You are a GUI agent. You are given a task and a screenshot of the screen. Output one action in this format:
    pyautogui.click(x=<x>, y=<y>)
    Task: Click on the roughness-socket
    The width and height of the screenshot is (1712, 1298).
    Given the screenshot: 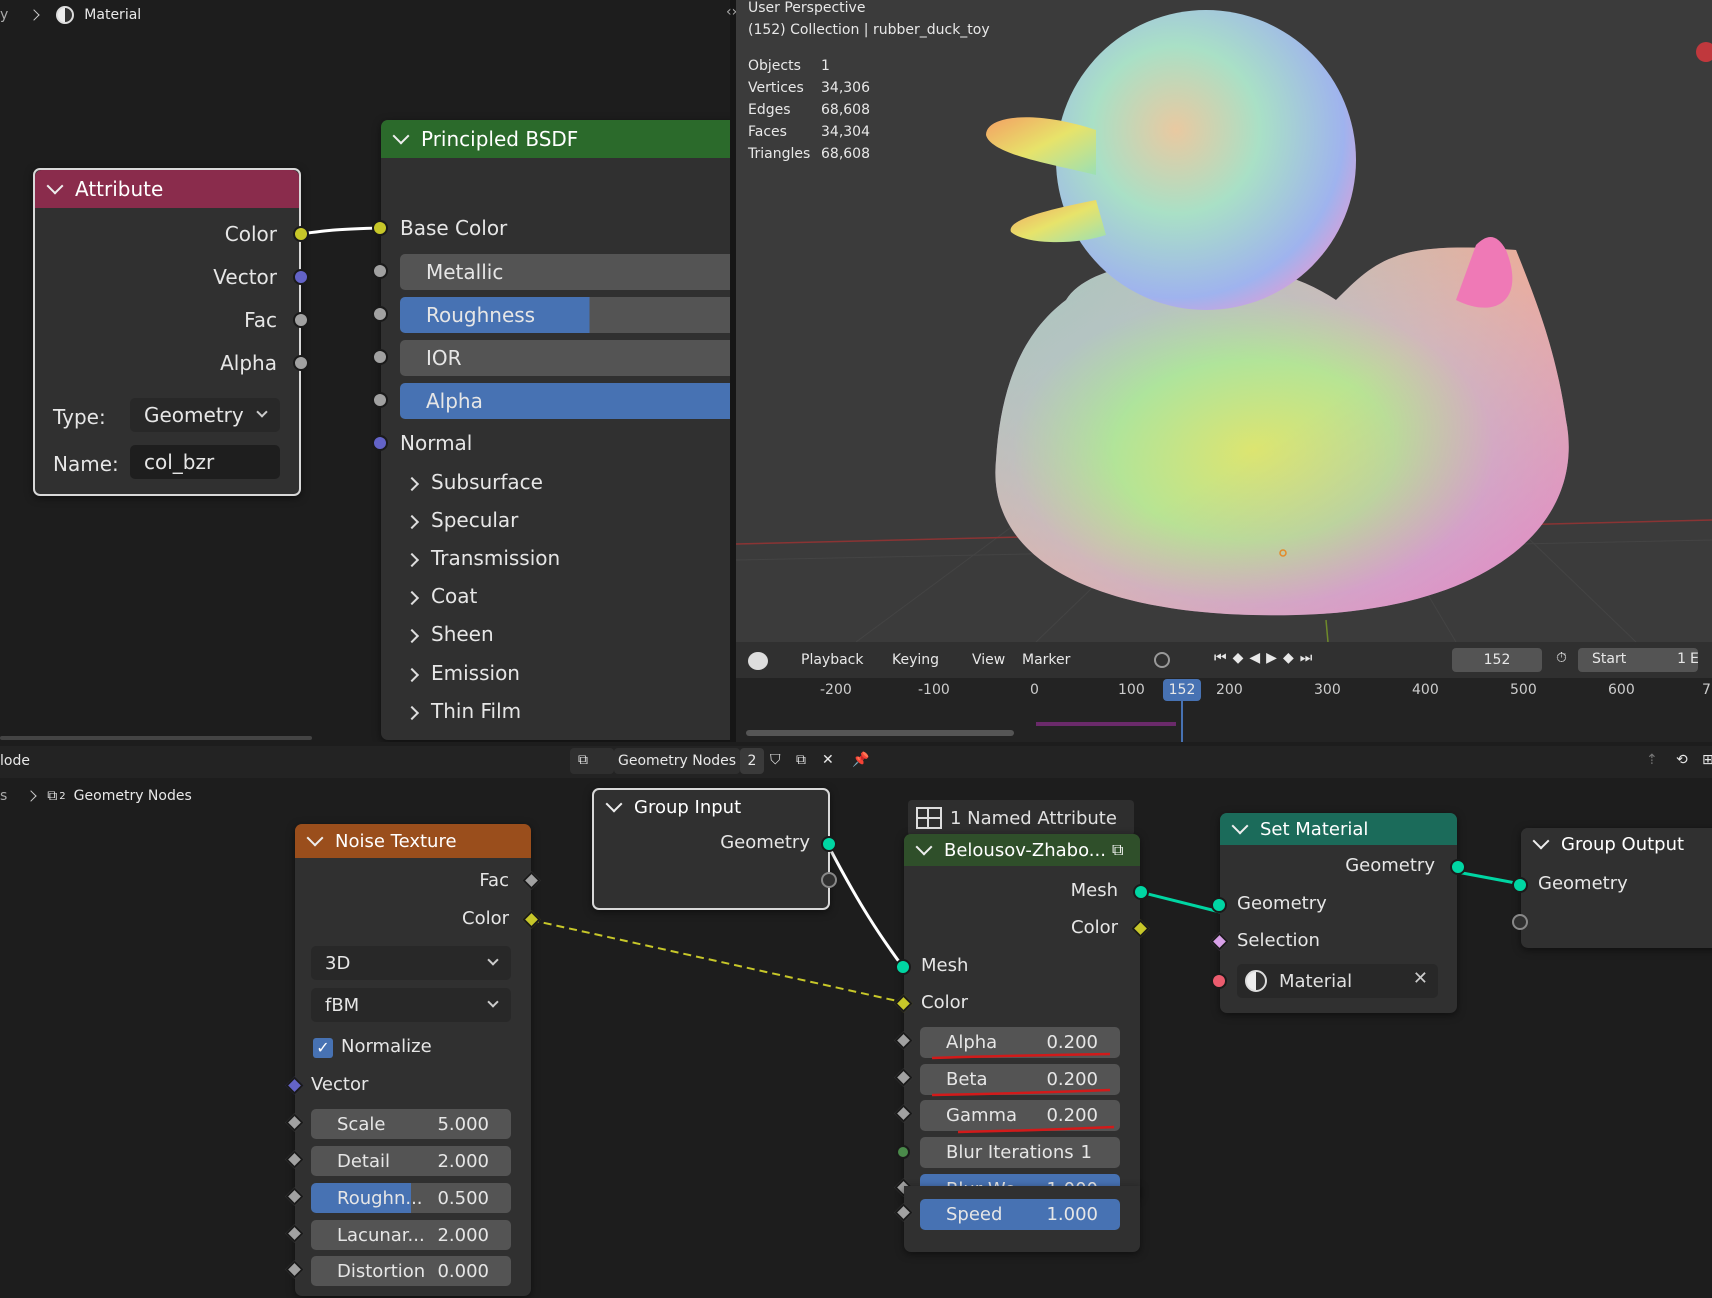 What is the action you would take?
    pyautogui.click(x=380, y=314)
    